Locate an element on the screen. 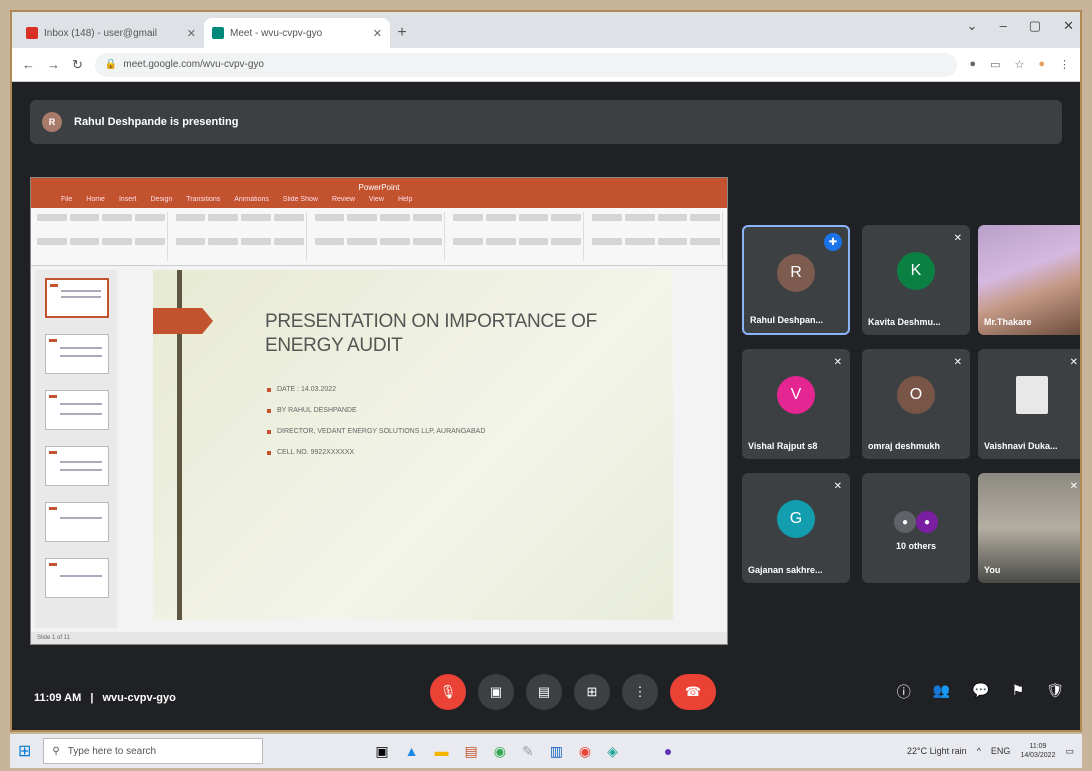  tab-title: Inbox (148) - user@gmail is located at coordinates (100, 33).